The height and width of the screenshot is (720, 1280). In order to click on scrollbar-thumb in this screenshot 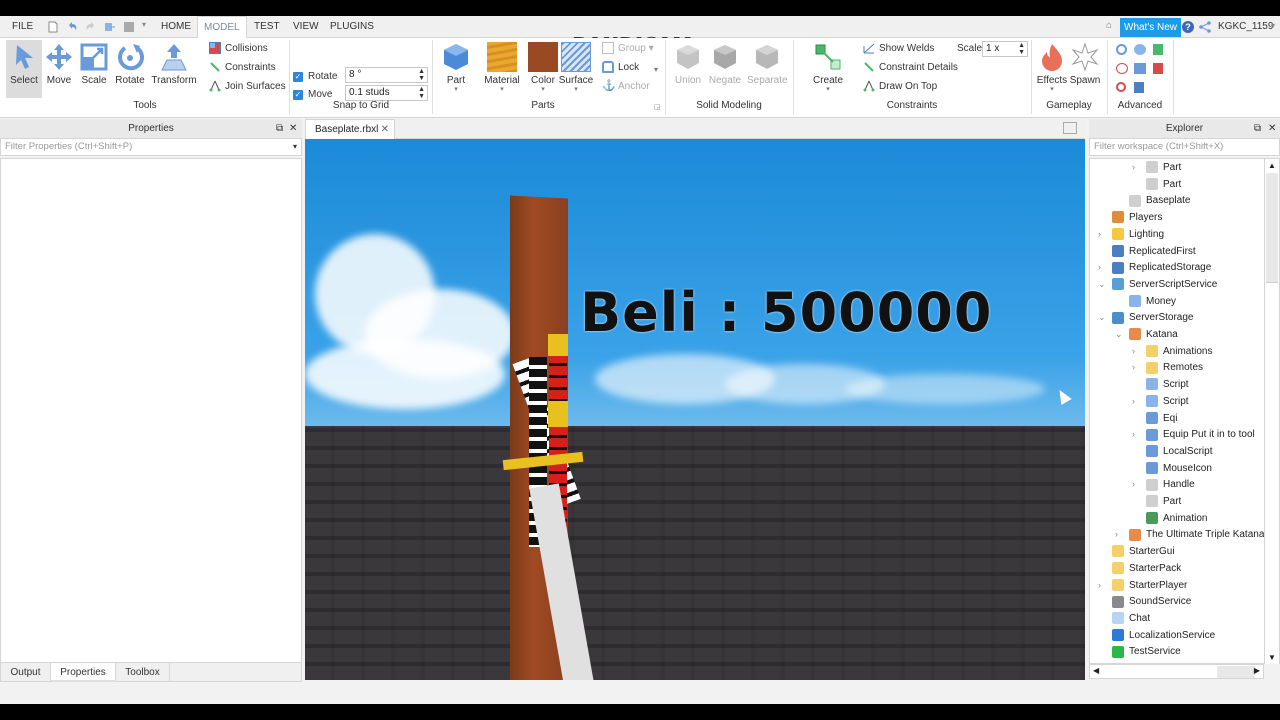, I will do `click(1272, 228)`.